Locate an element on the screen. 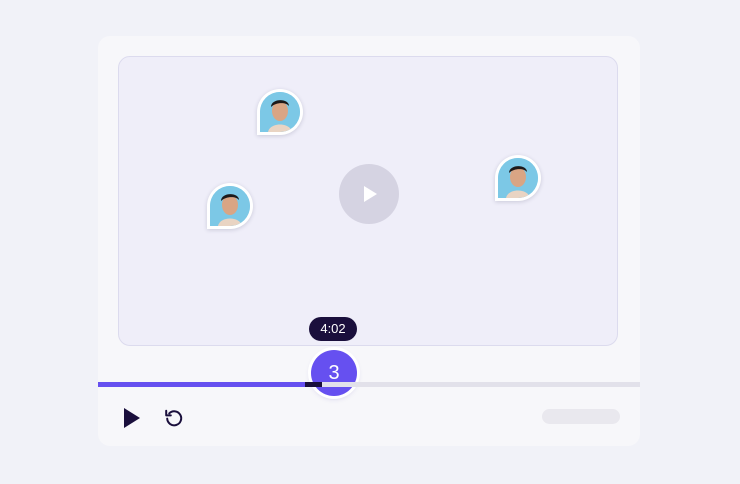 The image size is (740, 484). comment-count-badge: 3 is located at coordinates (334, 373).